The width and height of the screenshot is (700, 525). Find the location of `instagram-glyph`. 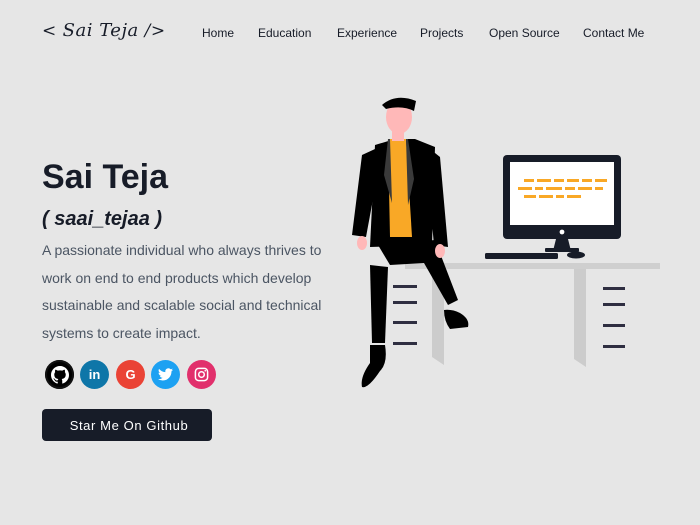

instagram-glyph is located at coordinates (201, 374).